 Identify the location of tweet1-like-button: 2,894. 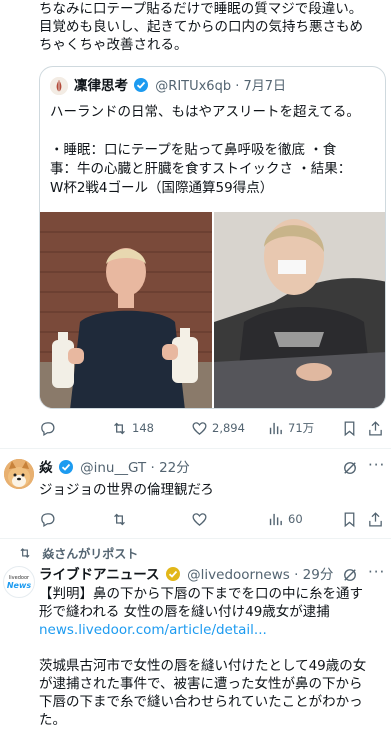
(218, 428).